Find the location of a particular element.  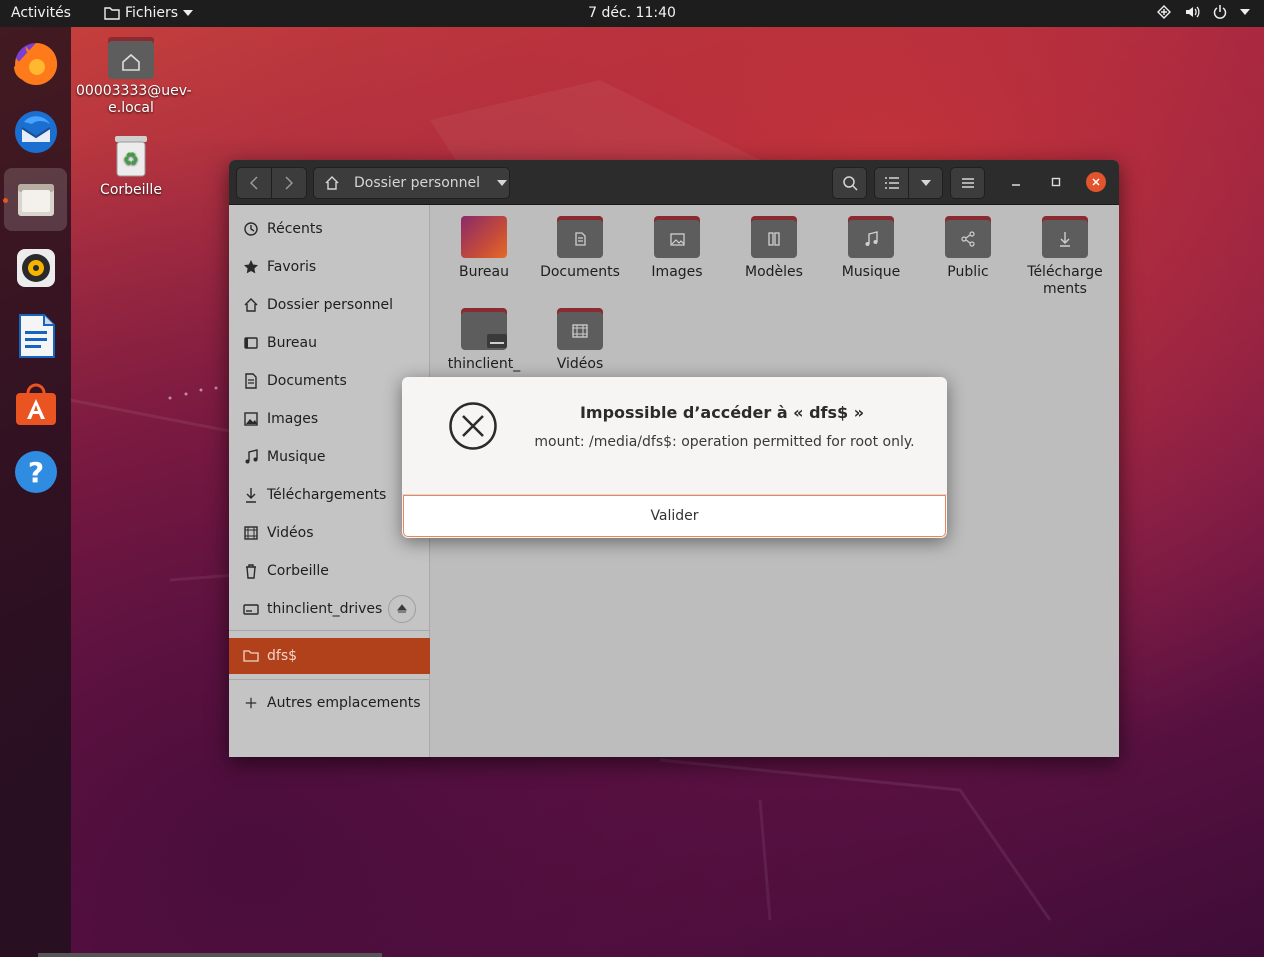

writer-launcher is located at coordinates (35, 335).